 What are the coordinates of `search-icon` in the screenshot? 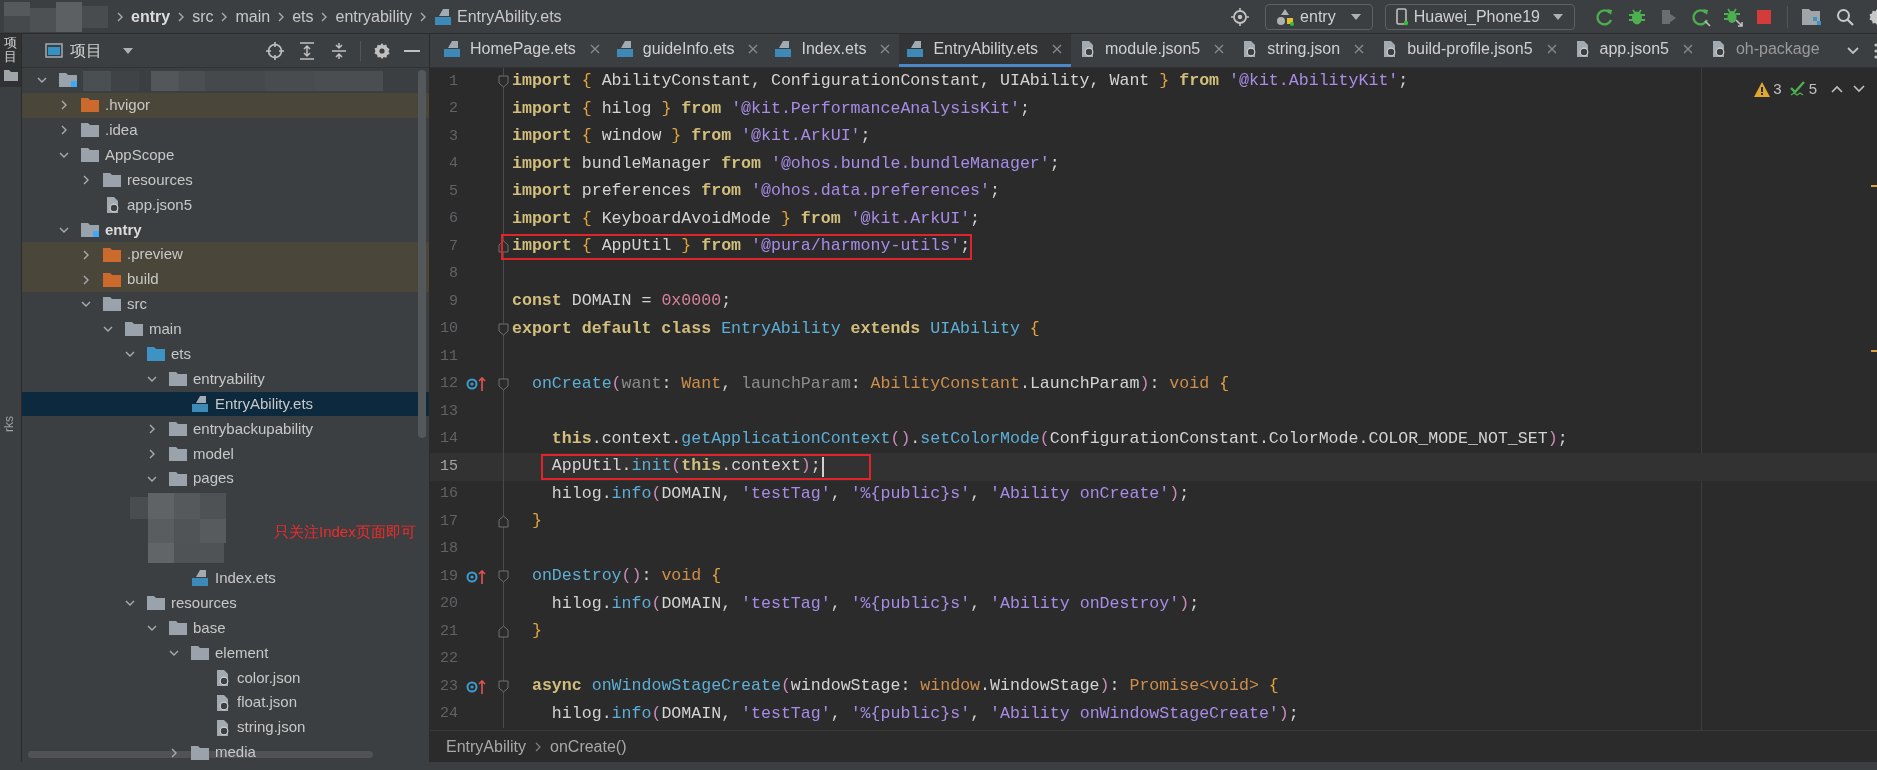 It's located at (1845, 16).